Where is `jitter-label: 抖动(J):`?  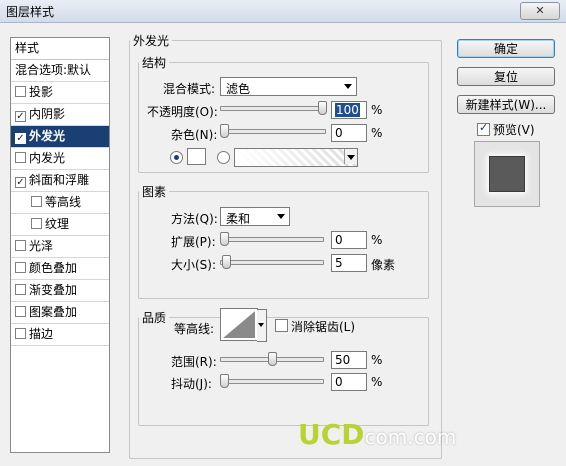
jitter-label: 抖动(J): is located at coordinates (191, 384).